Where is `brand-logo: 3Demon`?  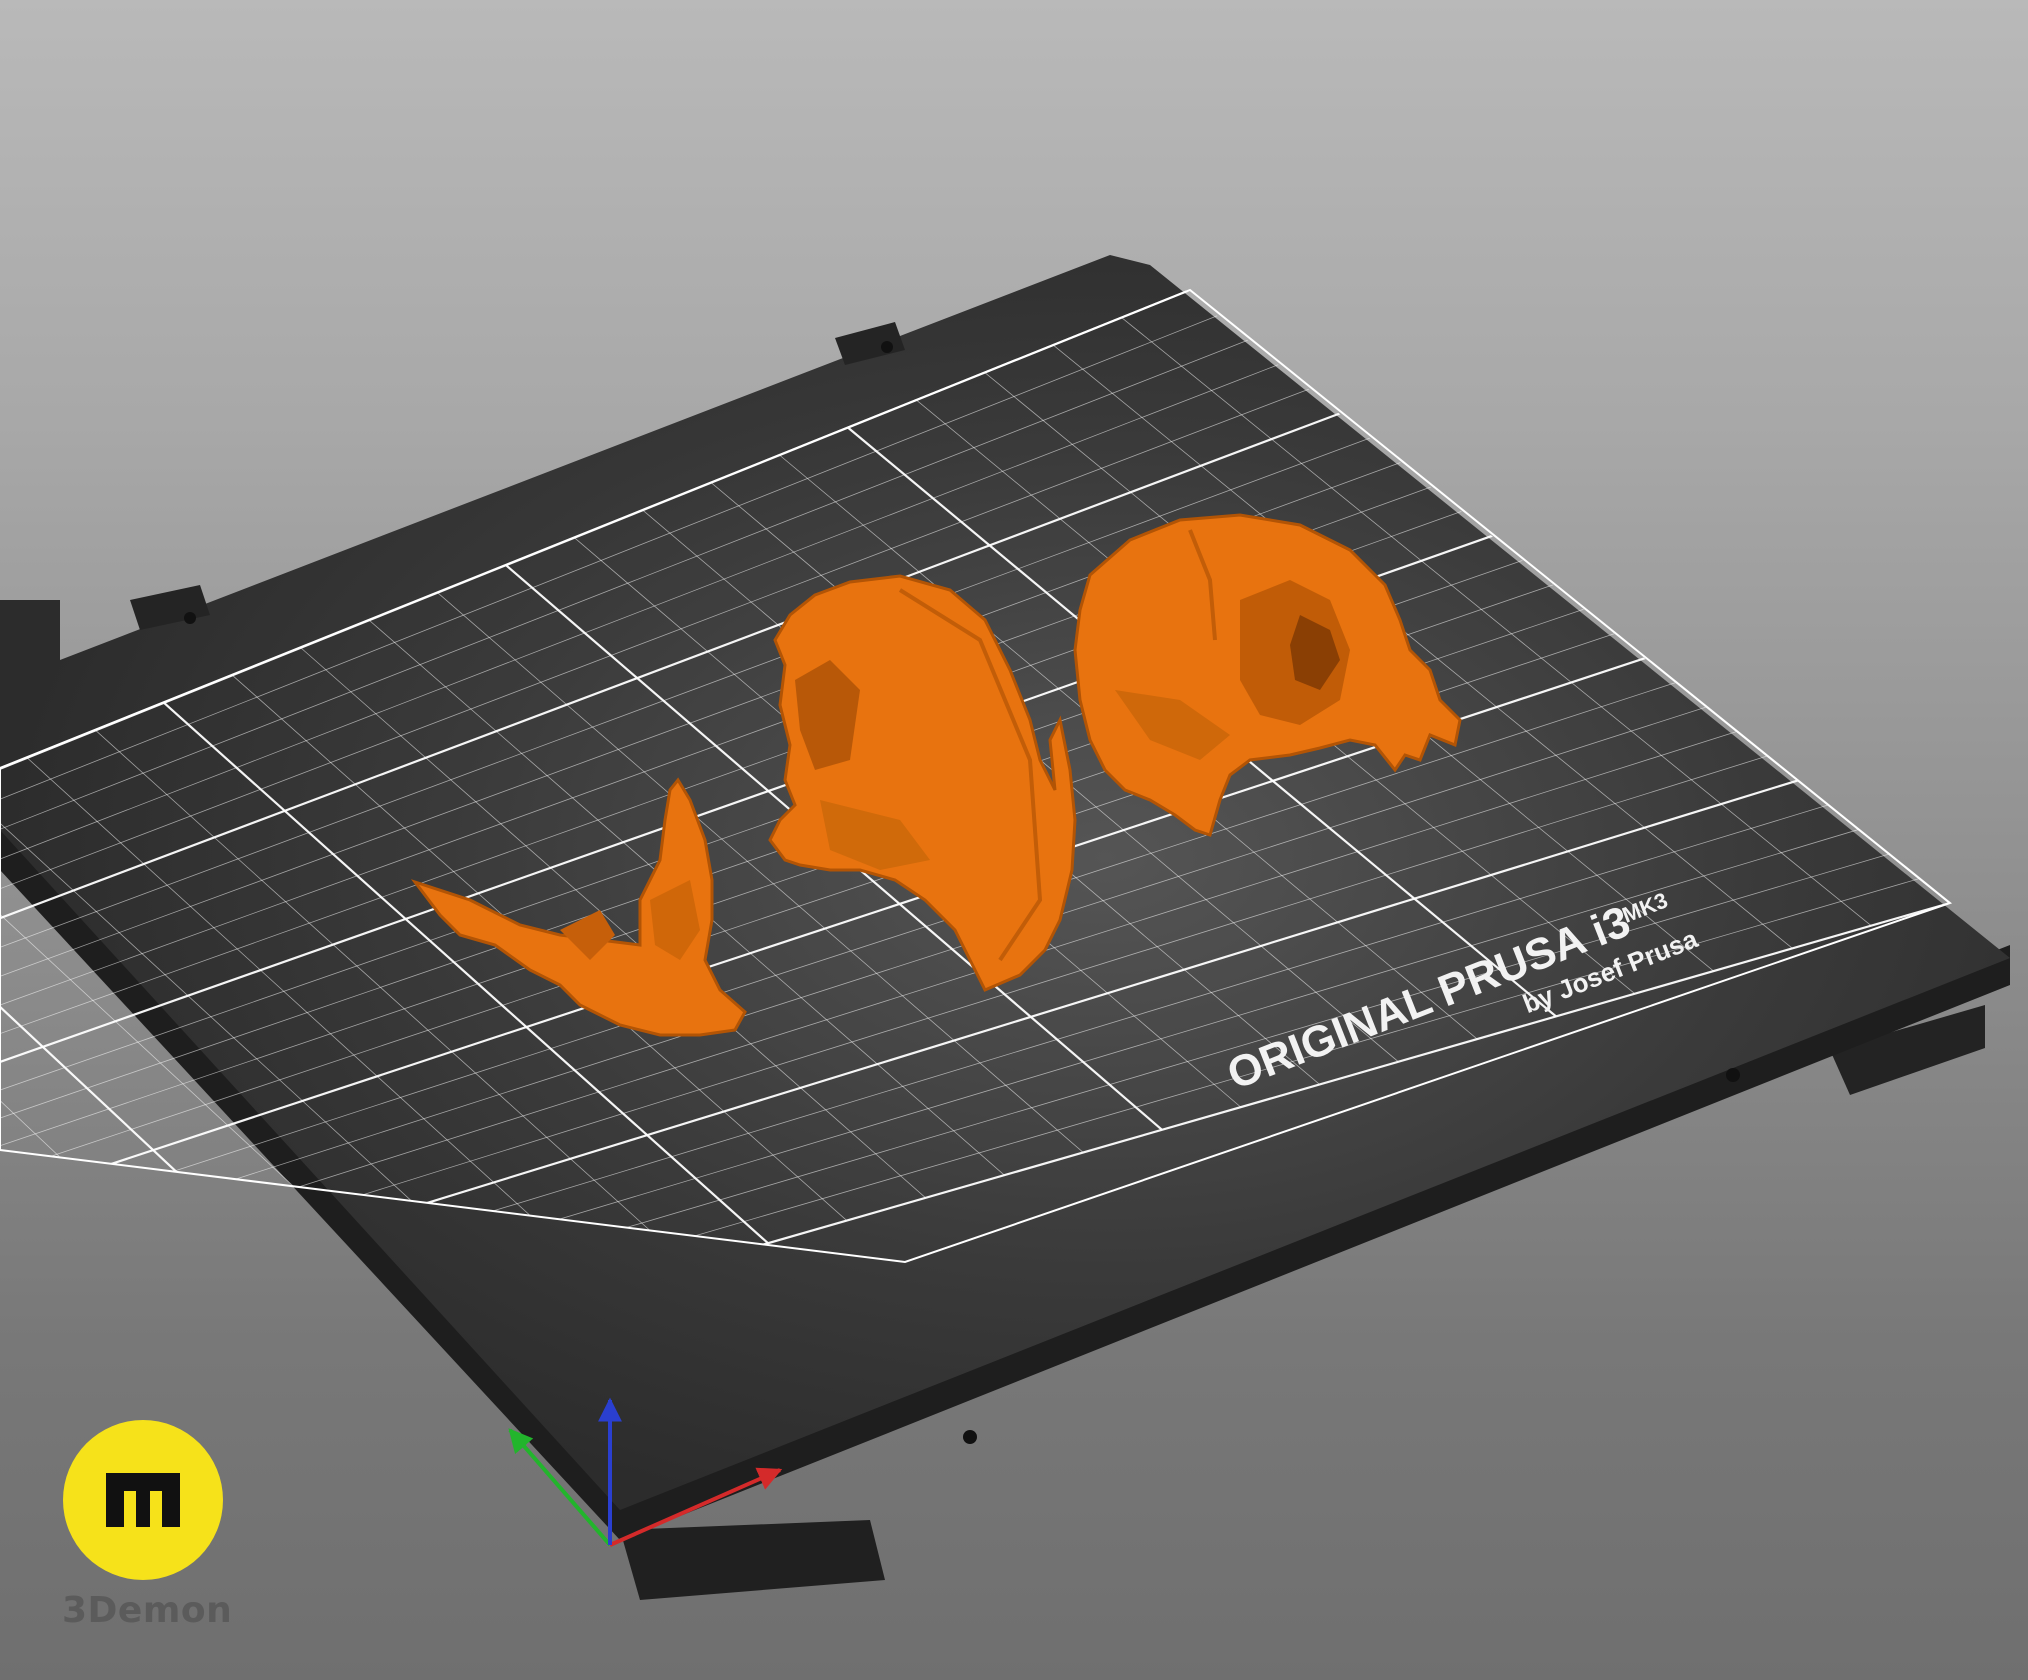
brand-logo: 3Demon is located at coordinates (147, 1525).